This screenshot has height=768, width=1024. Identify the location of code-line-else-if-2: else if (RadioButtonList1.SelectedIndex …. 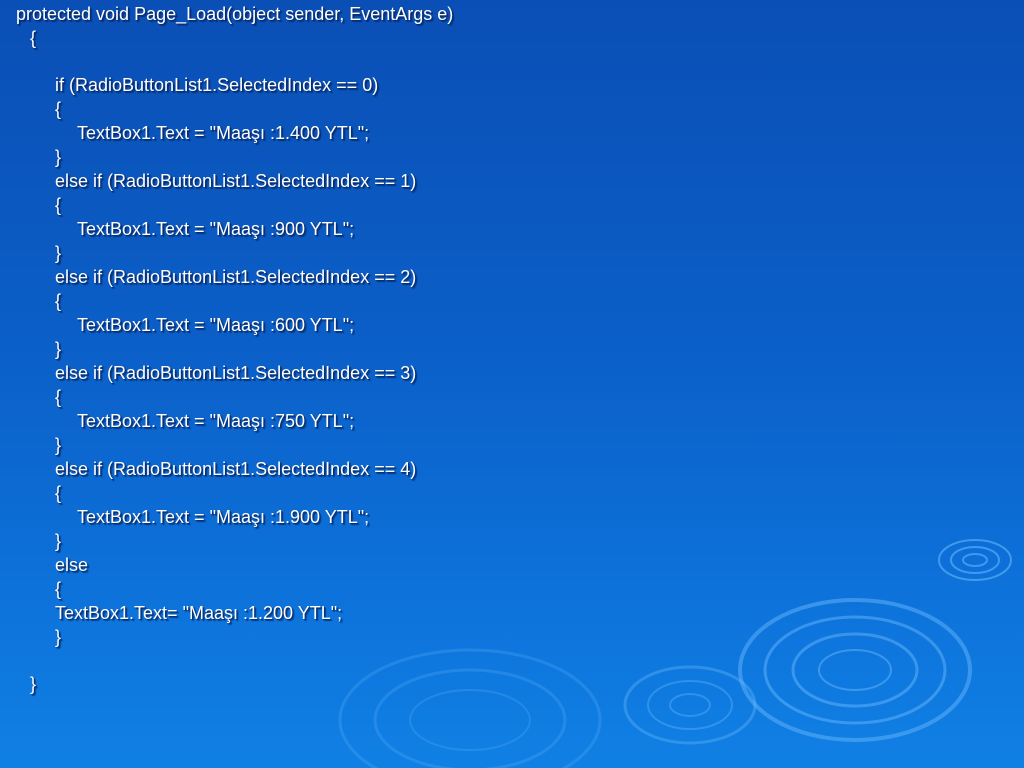
(236, 277).